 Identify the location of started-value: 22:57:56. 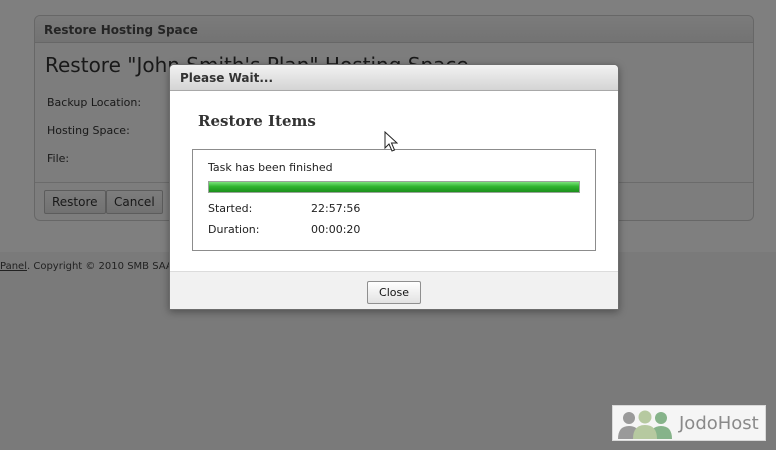
(336, 208).